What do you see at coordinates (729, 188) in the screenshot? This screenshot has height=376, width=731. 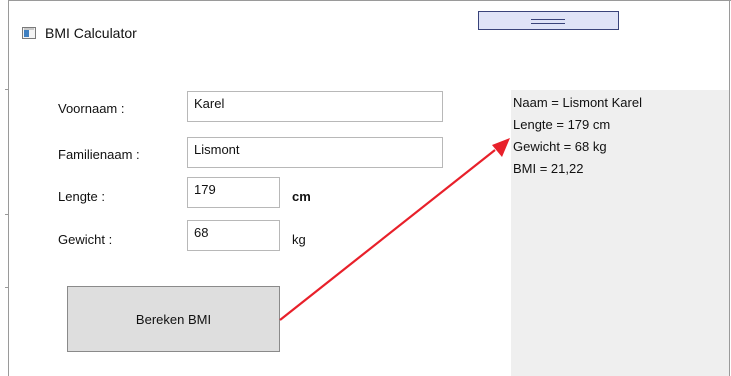 I see `window-border-right` at bounding box center [729, 188].